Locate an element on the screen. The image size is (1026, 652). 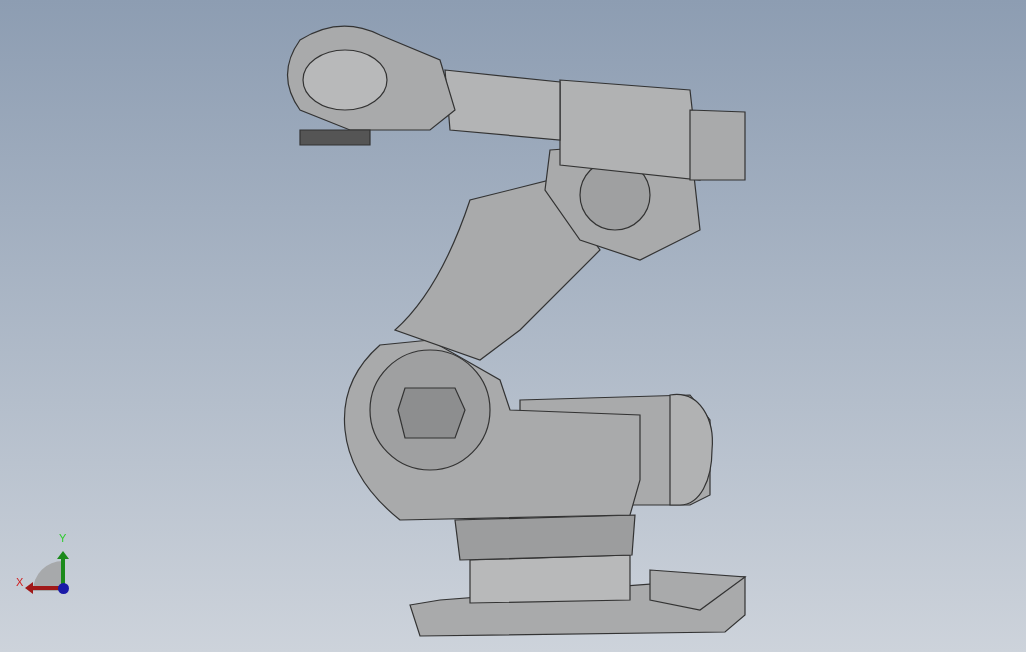
z-axis-dot-icon is located at coordinates (63, 588).